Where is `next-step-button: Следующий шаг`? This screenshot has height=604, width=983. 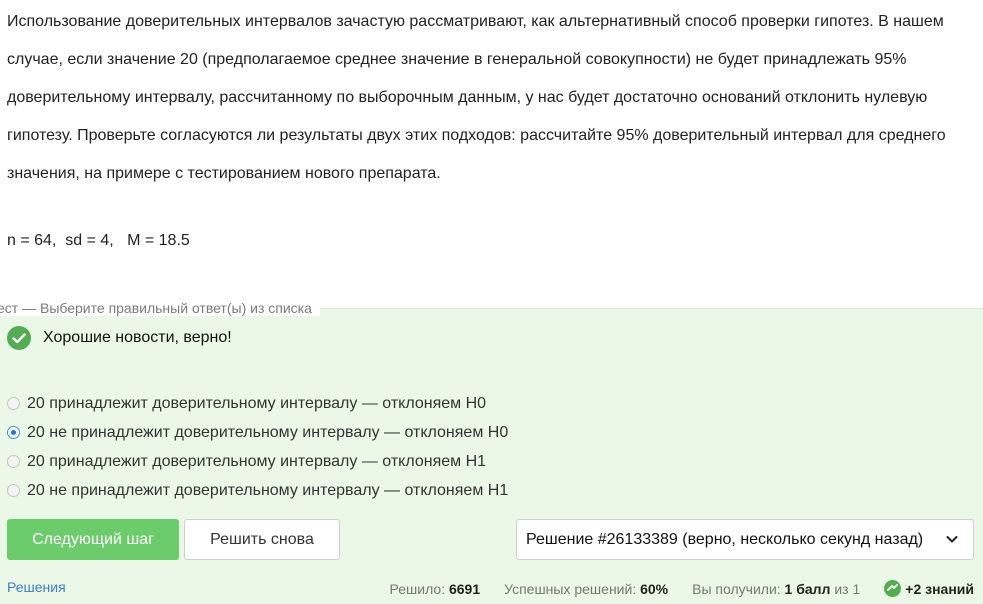
next-step-button: Следующий шаг is located at coordinates (93, 539).